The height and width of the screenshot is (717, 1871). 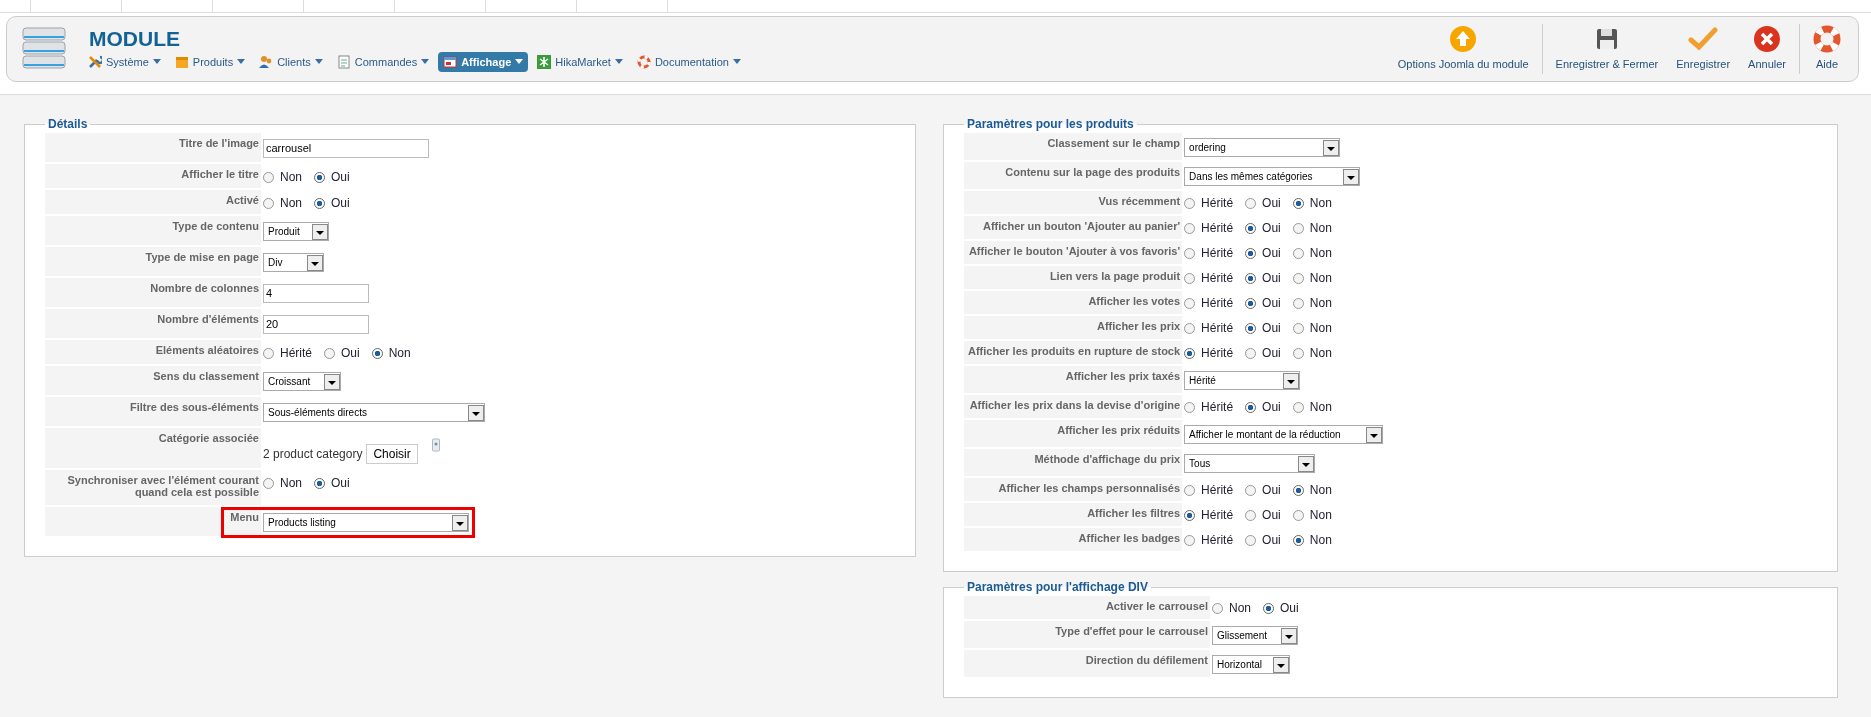 I want to click on field-label: Afficher les produits en rupture de stock, so click(x=1073, y=352).